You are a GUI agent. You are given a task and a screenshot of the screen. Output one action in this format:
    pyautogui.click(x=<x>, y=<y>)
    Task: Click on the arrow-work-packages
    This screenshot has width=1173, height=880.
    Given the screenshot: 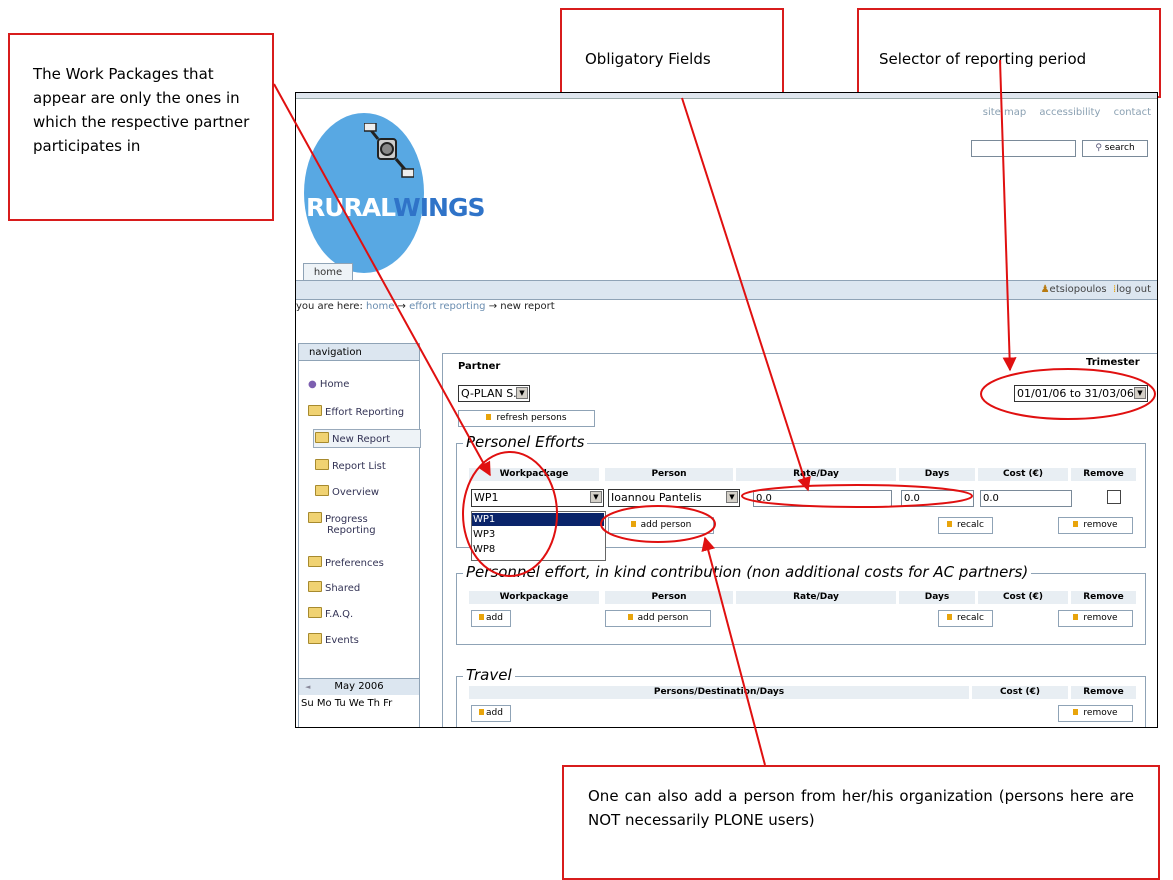 What is the action you would take?
    pyautogui.click(x=382, y=280)
    